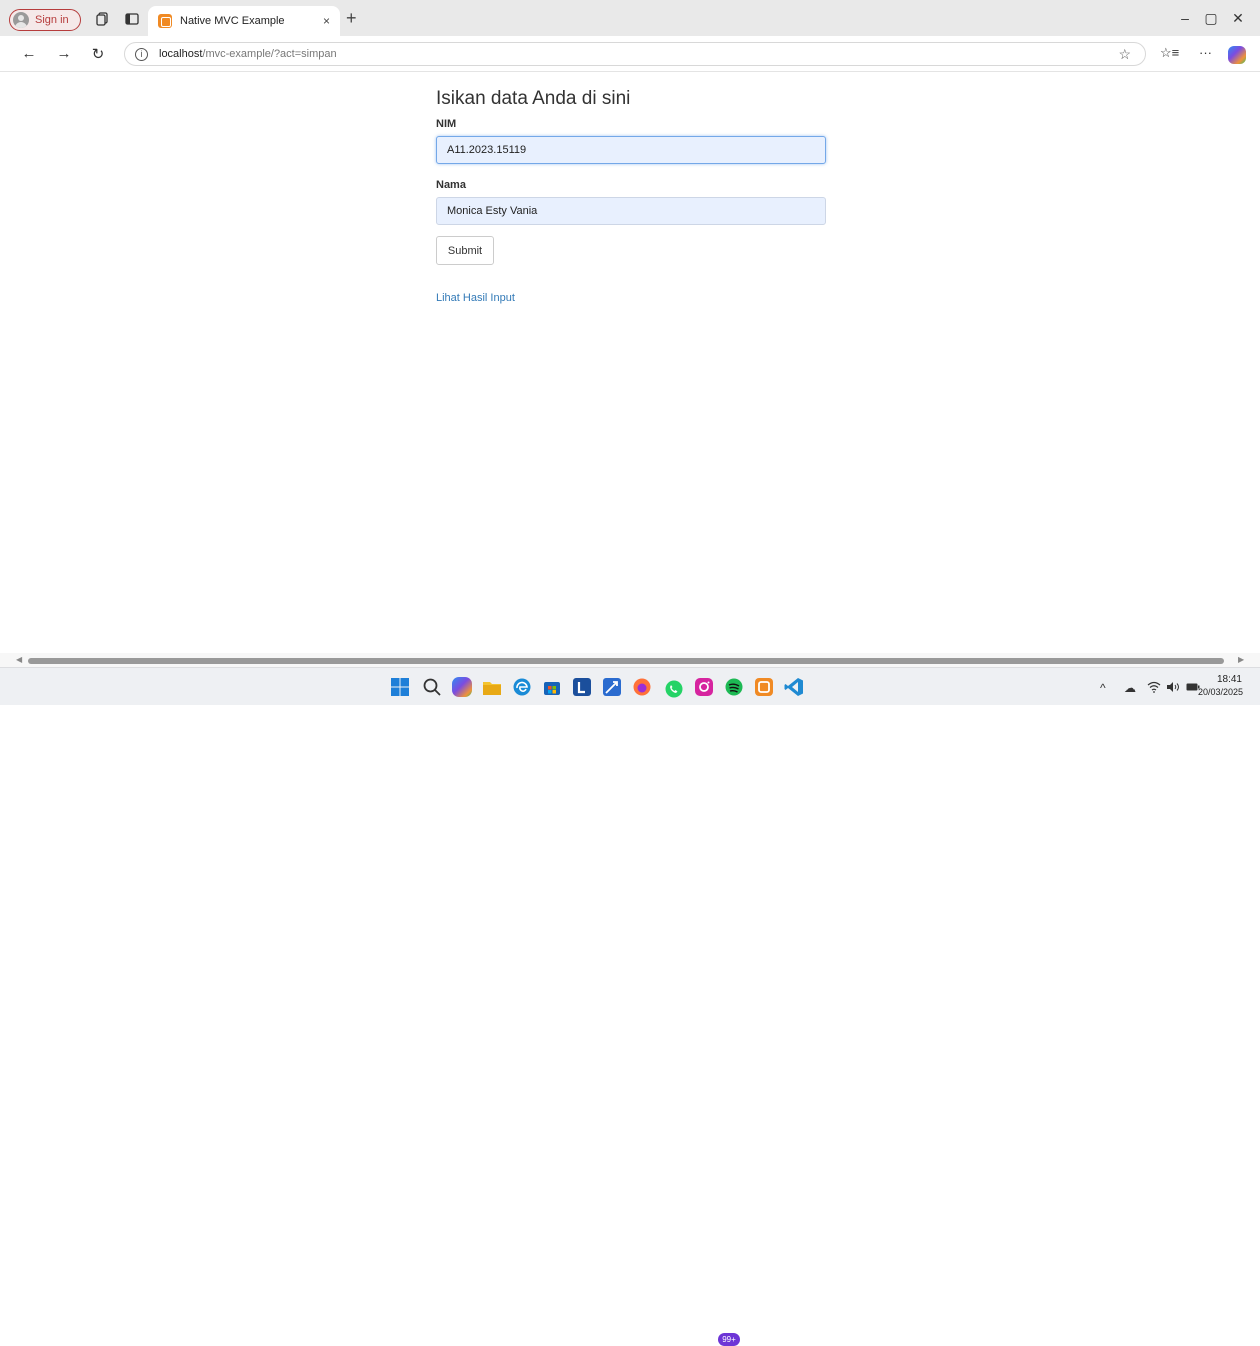 The height and width of the screenshot is (1346, 1260). I want to click on show-hidden-icons-icon: ^, so click(1103, 688).